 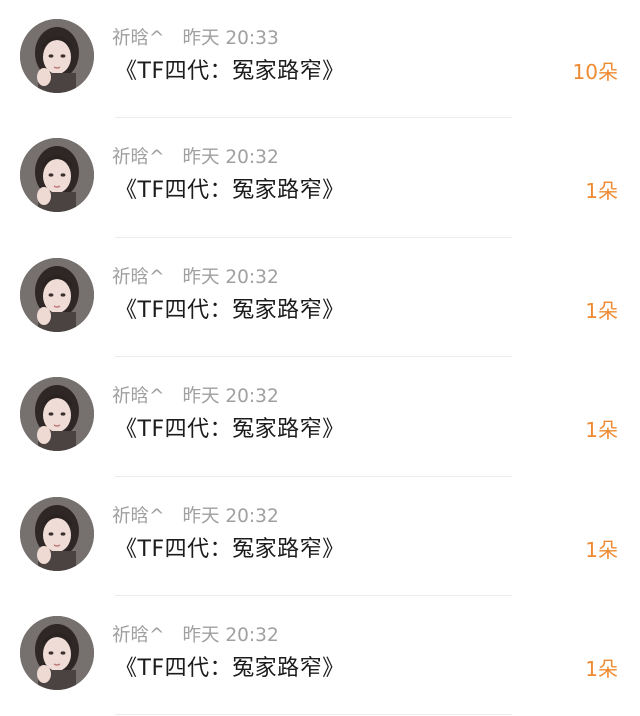 I want to click on gift-count: 10朵, so click(x=595, y=72).